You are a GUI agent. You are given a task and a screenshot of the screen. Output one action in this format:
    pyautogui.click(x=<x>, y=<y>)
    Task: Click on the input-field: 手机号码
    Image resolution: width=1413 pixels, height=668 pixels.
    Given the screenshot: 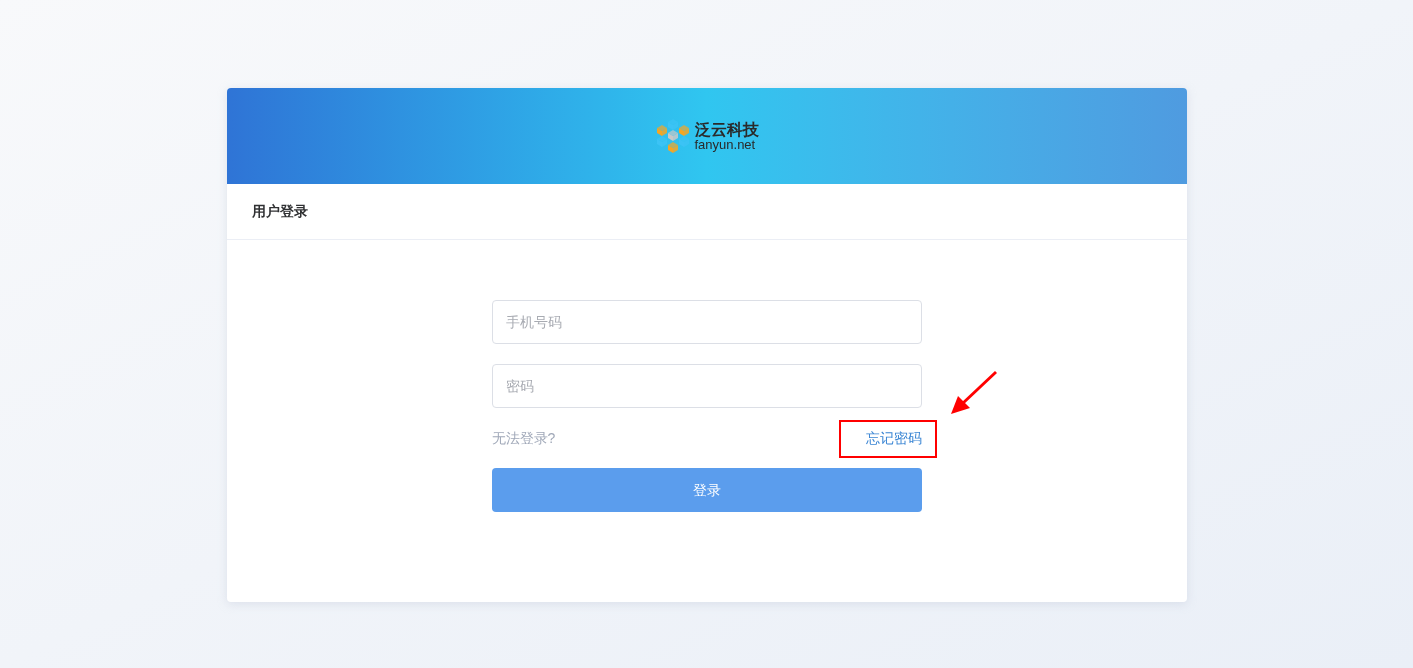 What is the action you would take?
    pyautogui.click(x=706, y=322)
    